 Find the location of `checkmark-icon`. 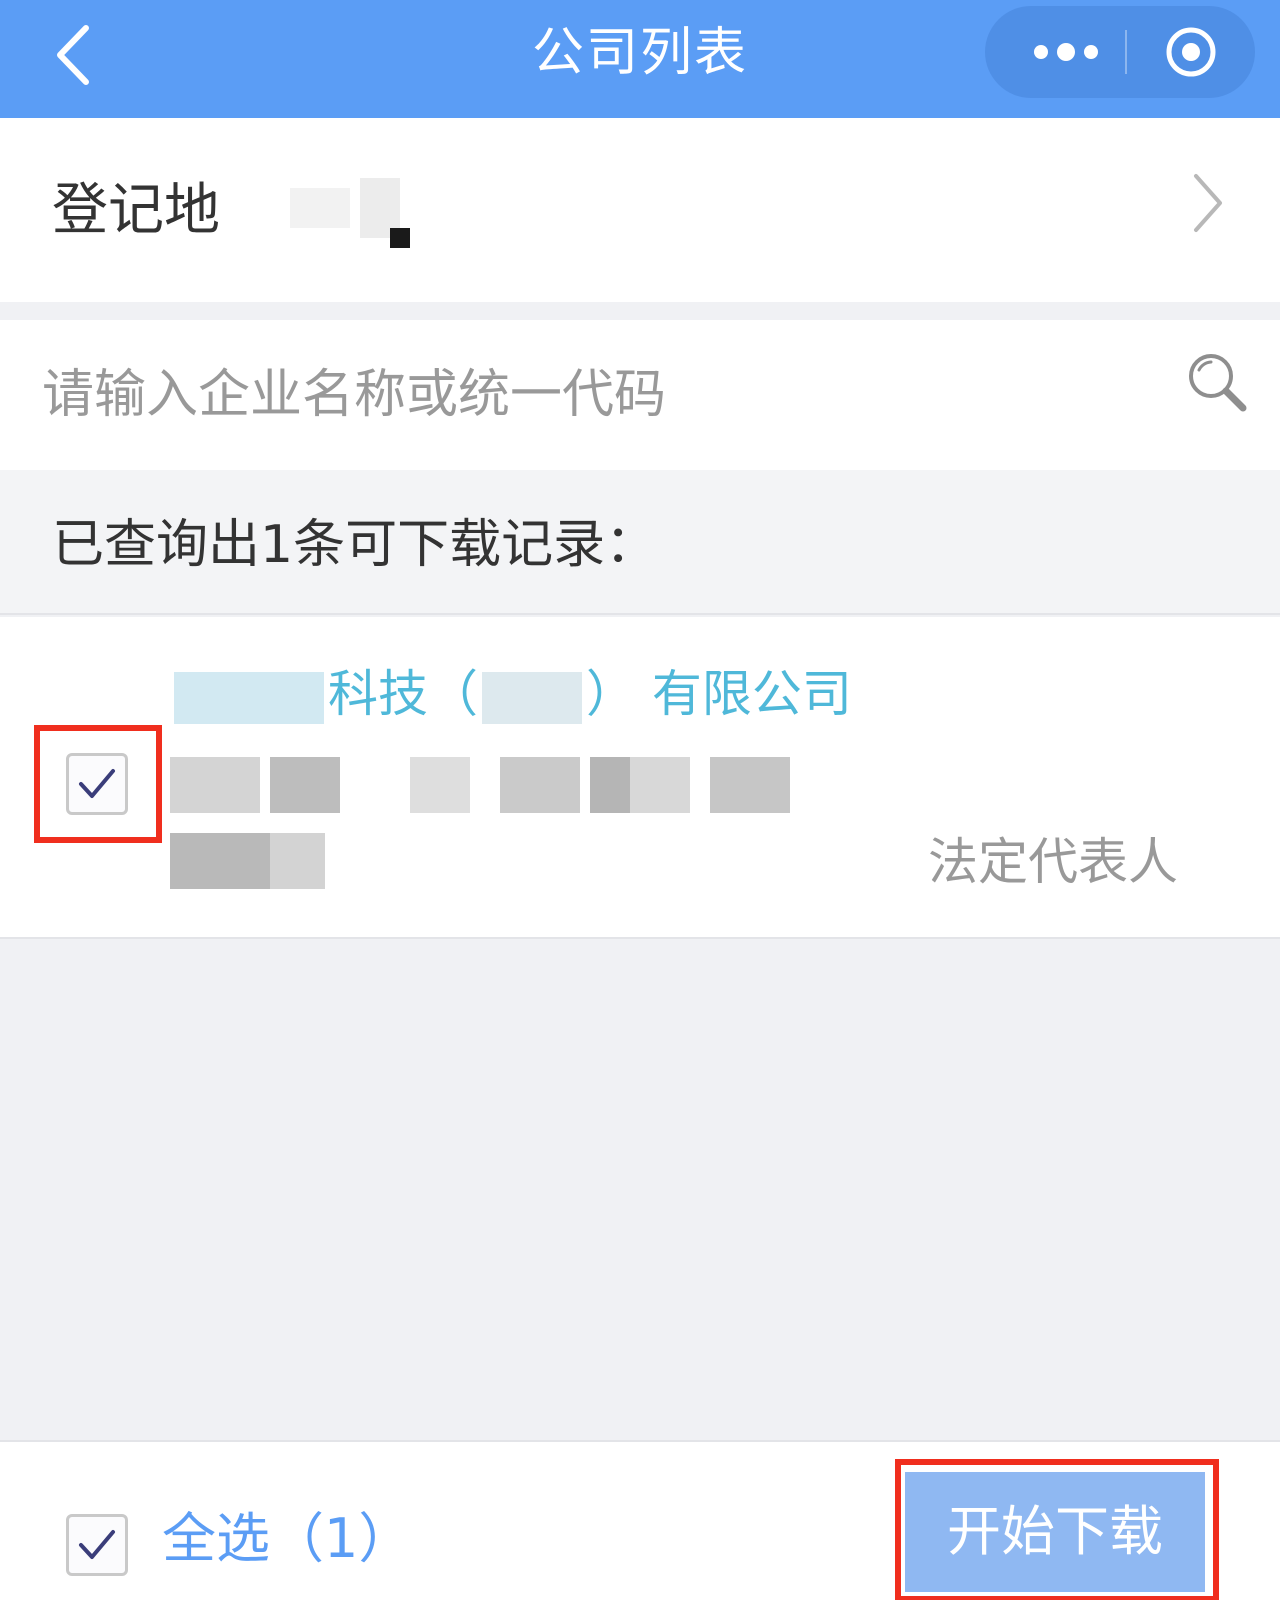

checkmark-icon is located at coordinates (97, 1544).